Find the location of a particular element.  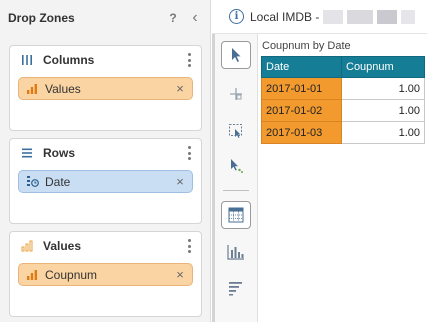

table-row: 2017-01-03 1.00 is located at coordinates (343, 132).